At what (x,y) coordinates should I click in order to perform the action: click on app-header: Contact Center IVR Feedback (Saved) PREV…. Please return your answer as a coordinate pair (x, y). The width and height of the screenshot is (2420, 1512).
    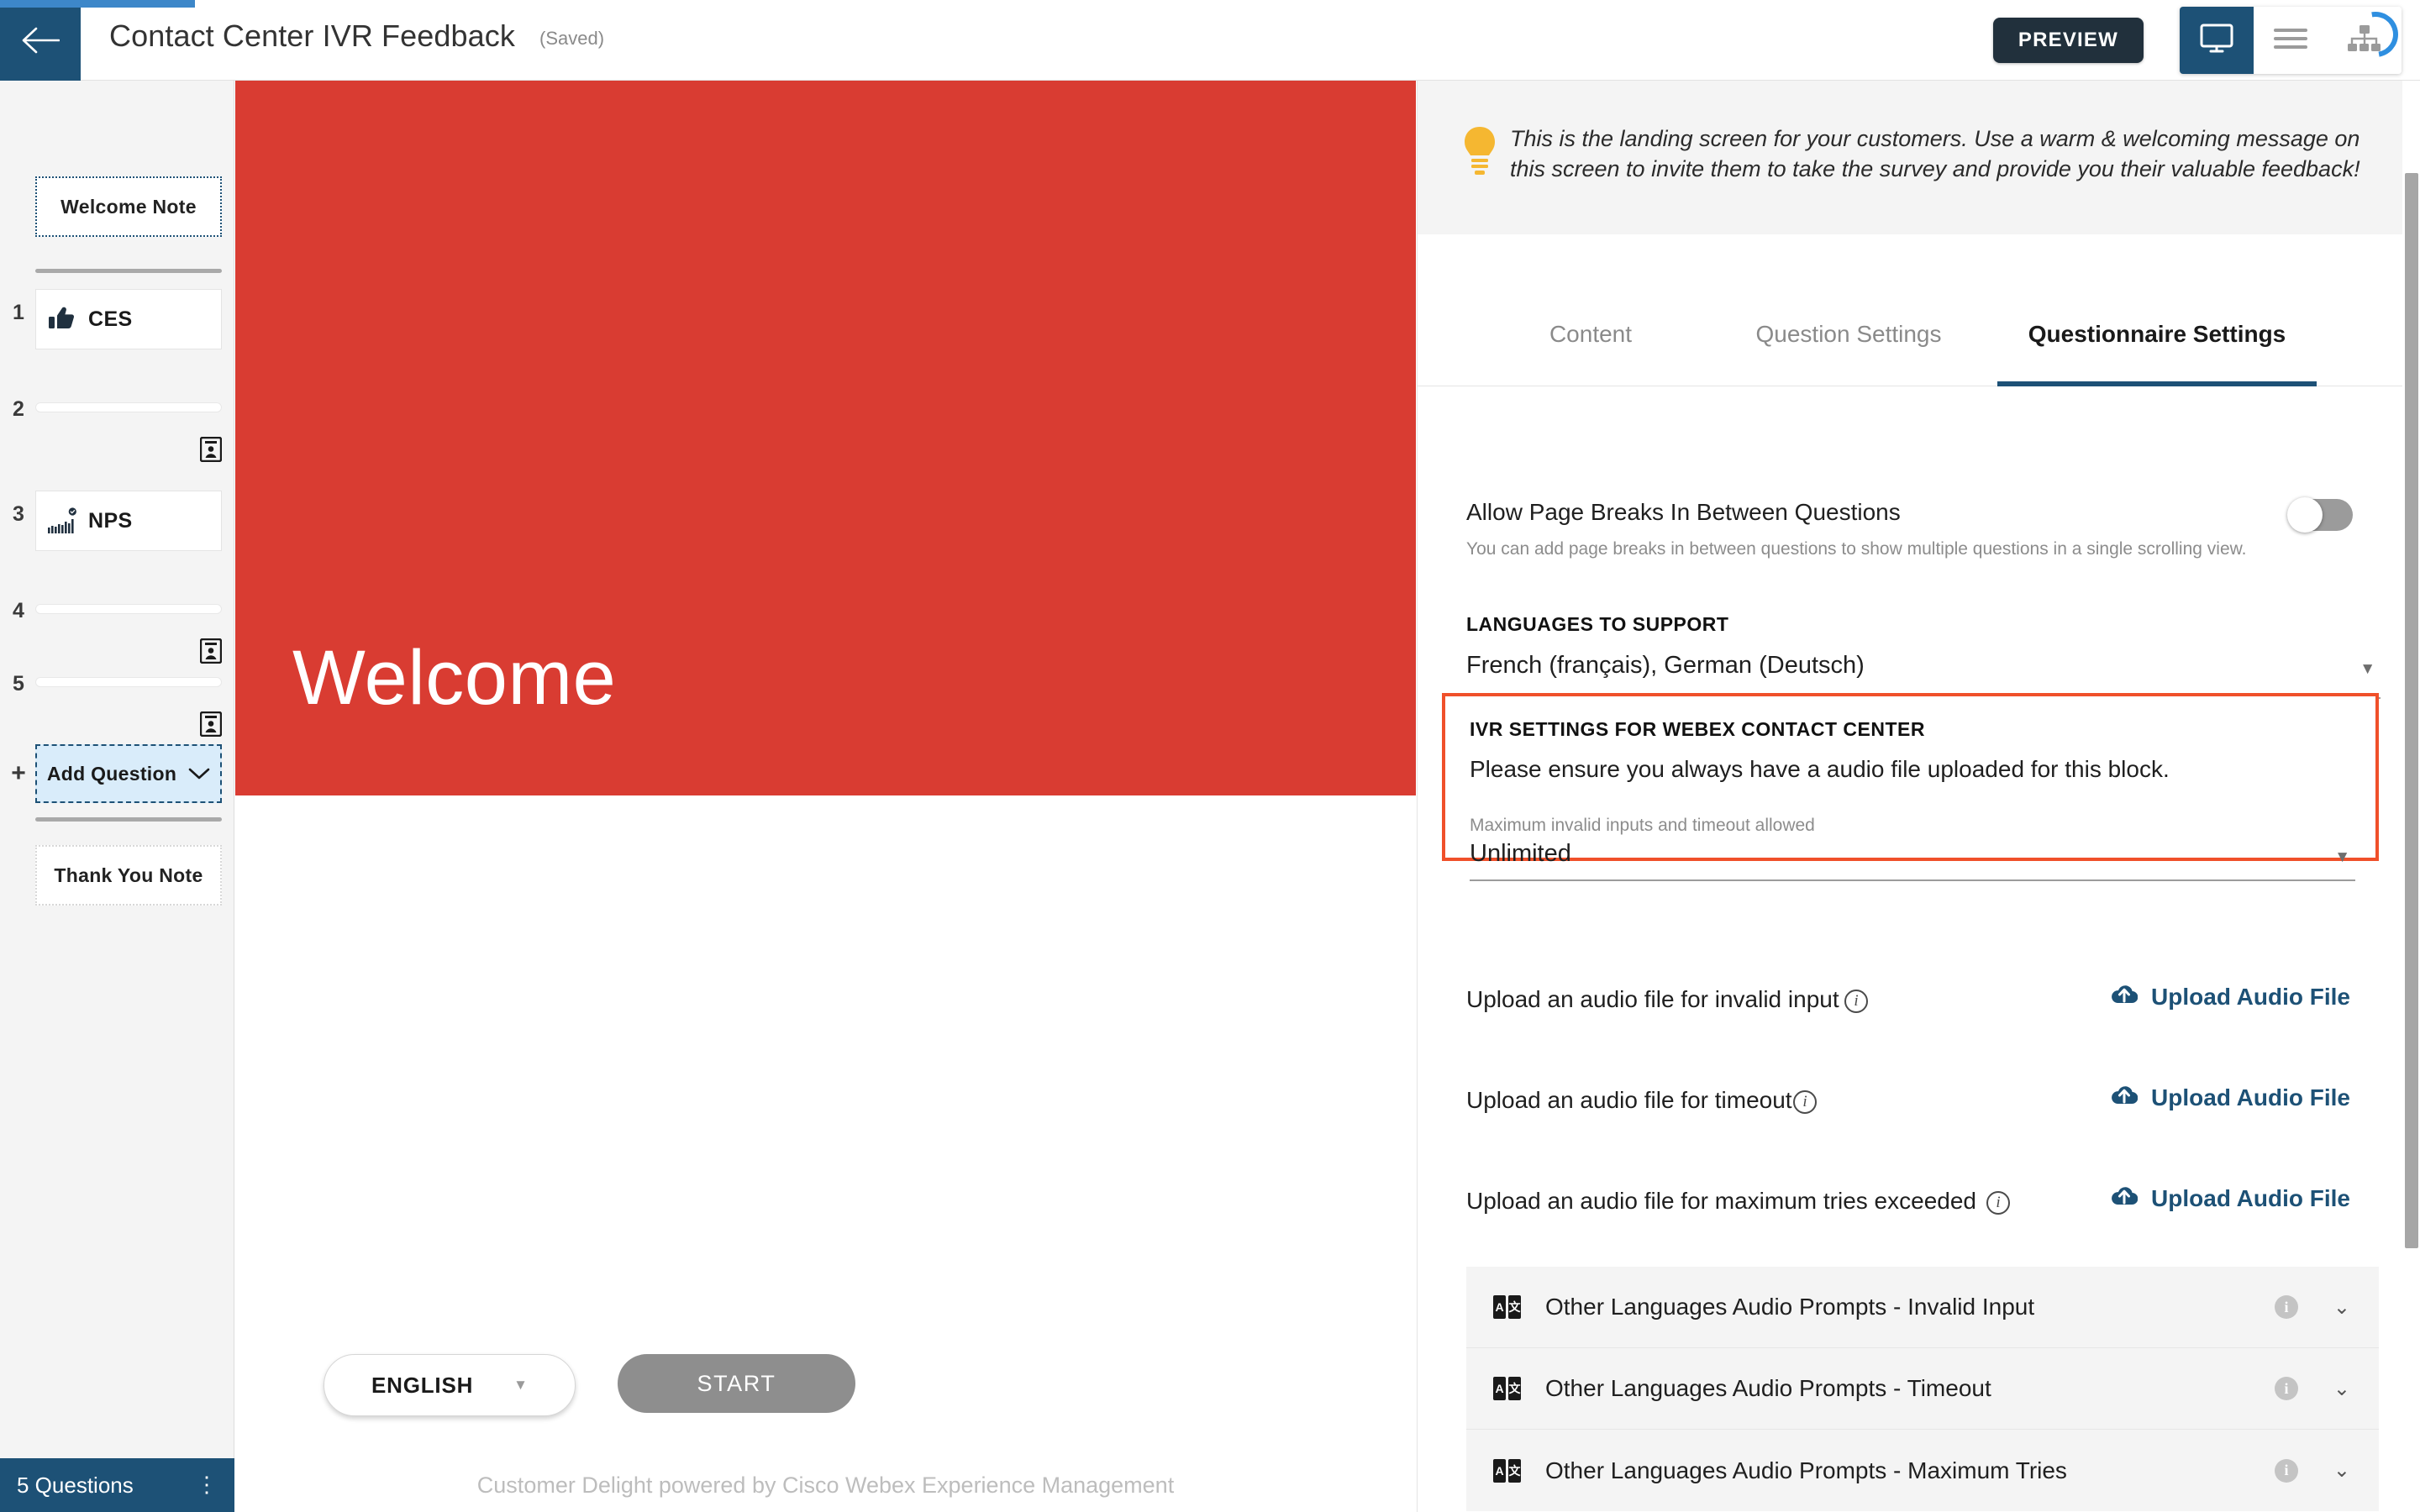
    Looking at the image, I should click on (1210, 40).